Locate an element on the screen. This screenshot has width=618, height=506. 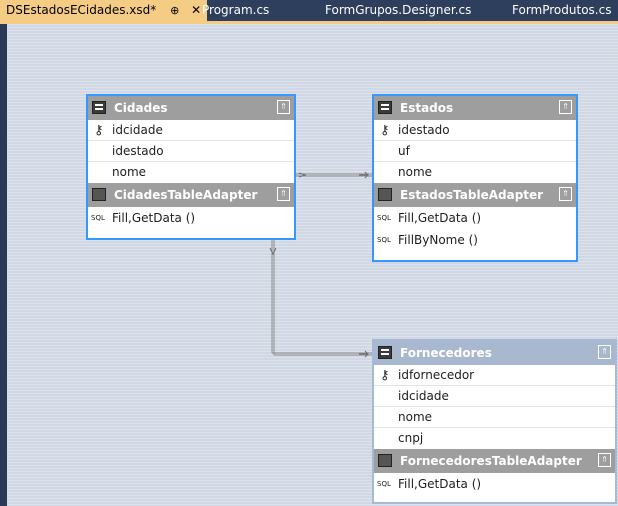
column-row: ⚷ idestado is located at coordinates (475, 130).